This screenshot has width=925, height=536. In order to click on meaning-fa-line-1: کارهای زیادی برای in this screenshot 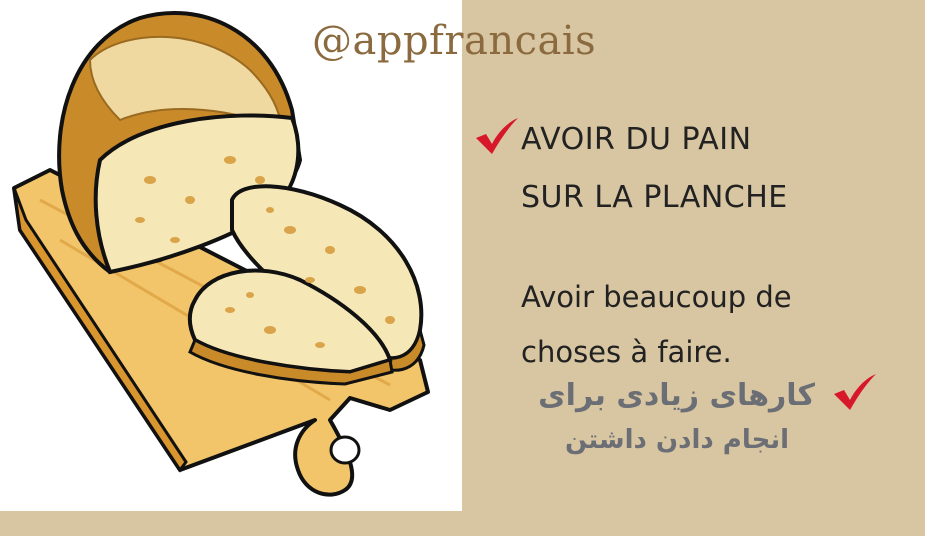, I will do `click(676, 395)`.